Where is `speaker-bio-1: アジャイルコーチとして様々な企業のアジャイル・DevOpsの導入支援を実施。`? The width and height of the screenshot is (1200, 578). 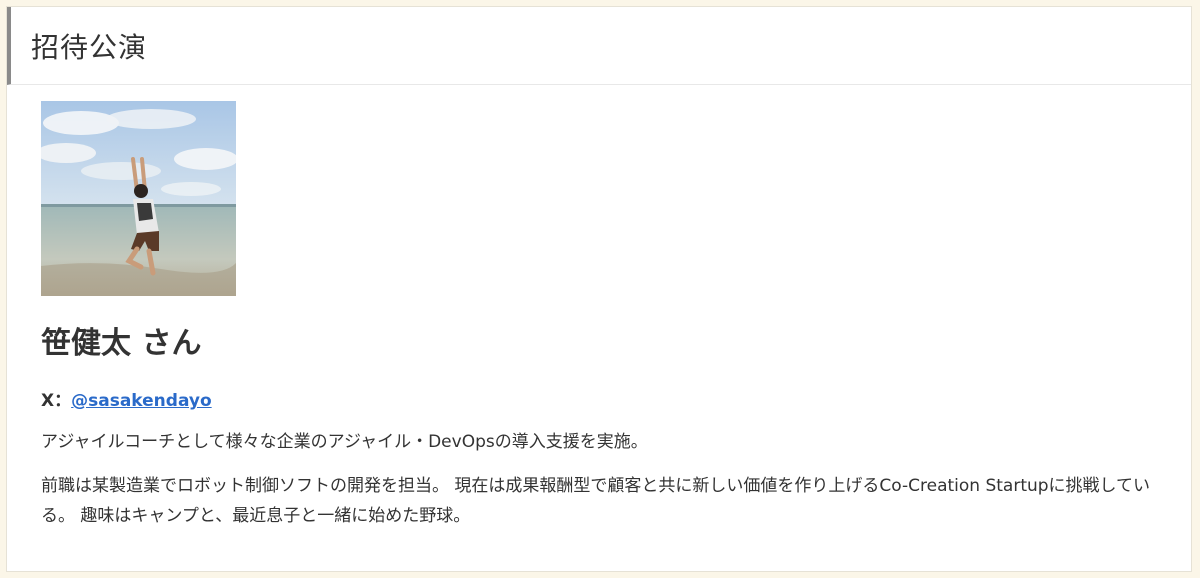 speaker-bio-1: アジャイルコーチとして様々な企業のアジャイル・DevOpsの導入支援を実施。 is located at coordinates (344, 442).